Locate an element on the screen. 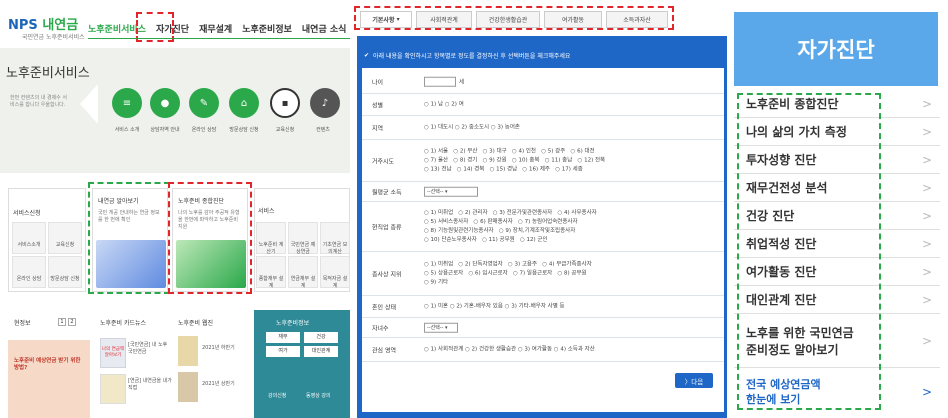  marriage-radios: ○ 1) 미혼 ○ 2) 기혼-배우자 있음 ○ 3) 기타-배우자 사별 등 is located at coordinates (494, 306).